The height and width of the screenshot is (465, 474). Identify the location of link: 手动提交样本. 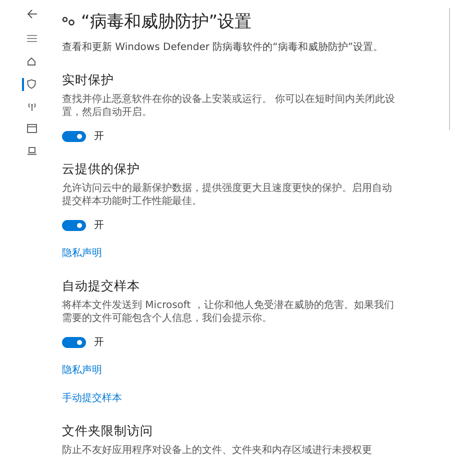
(92, 398).